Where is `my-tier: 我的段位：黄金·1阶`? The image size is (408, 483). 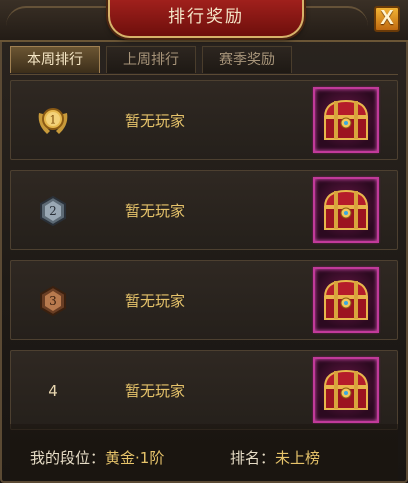
my-tier: 我的段位：黄金·1阶 is located at coordinates (97, 457).